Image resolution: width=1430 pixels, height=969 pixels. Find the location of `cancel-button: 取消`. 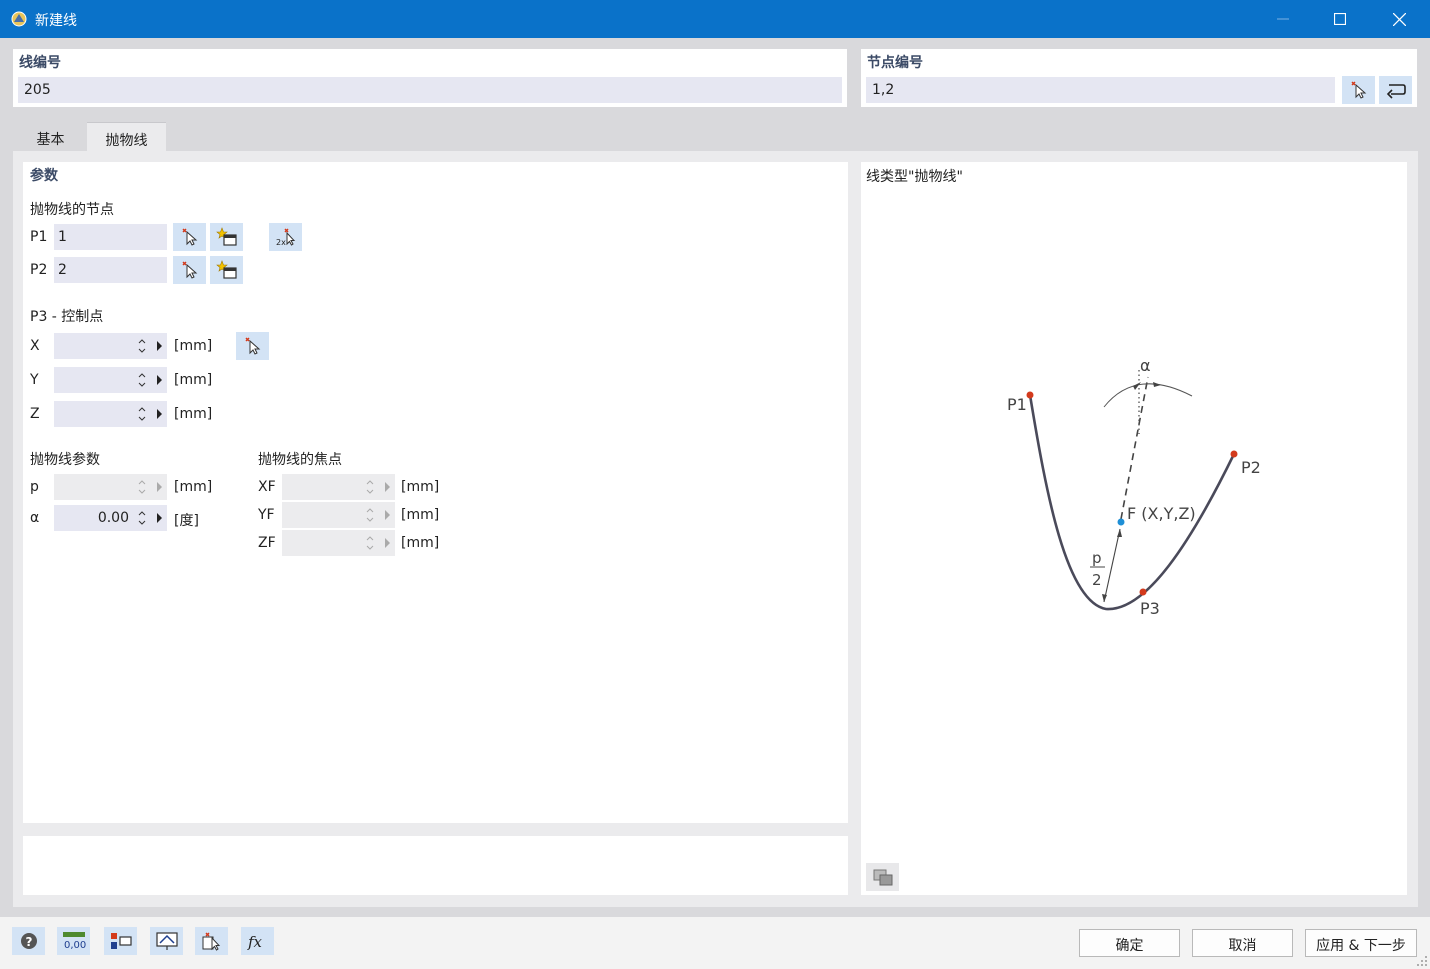

cancel-button: 取消 is located at coordinates (1242, 943).